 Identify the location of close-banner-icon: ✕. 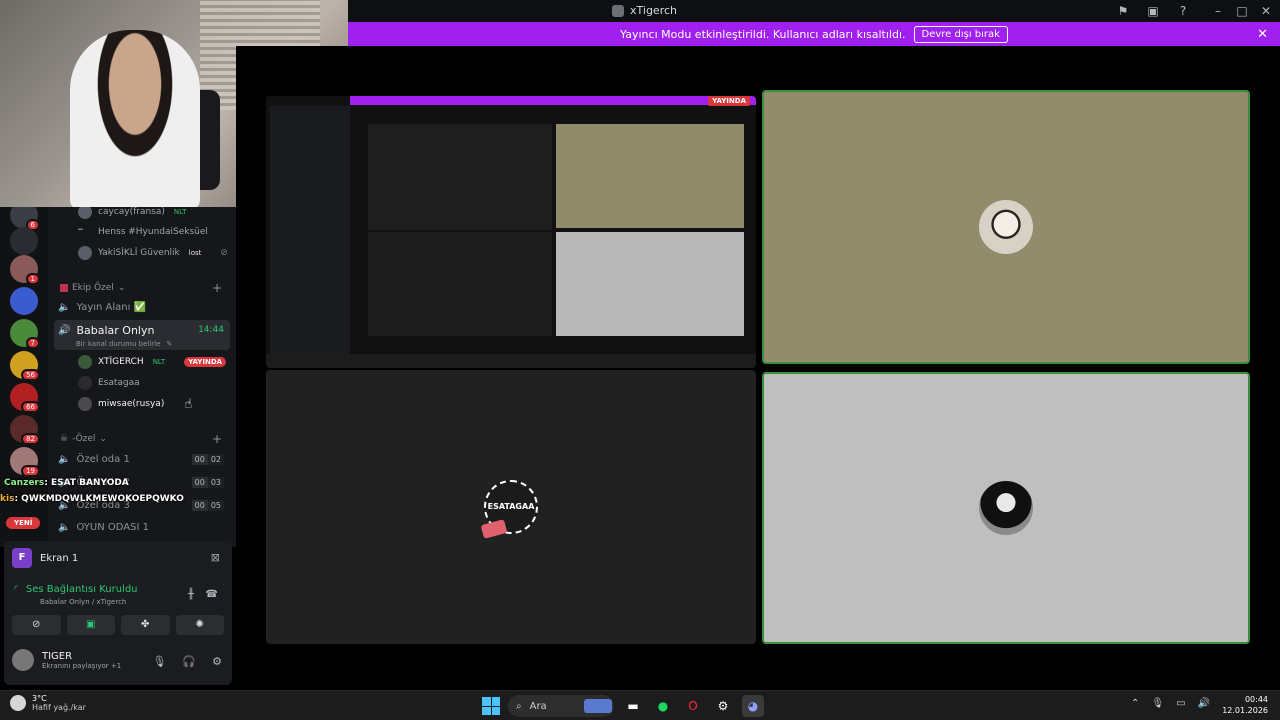
(1262, 34).